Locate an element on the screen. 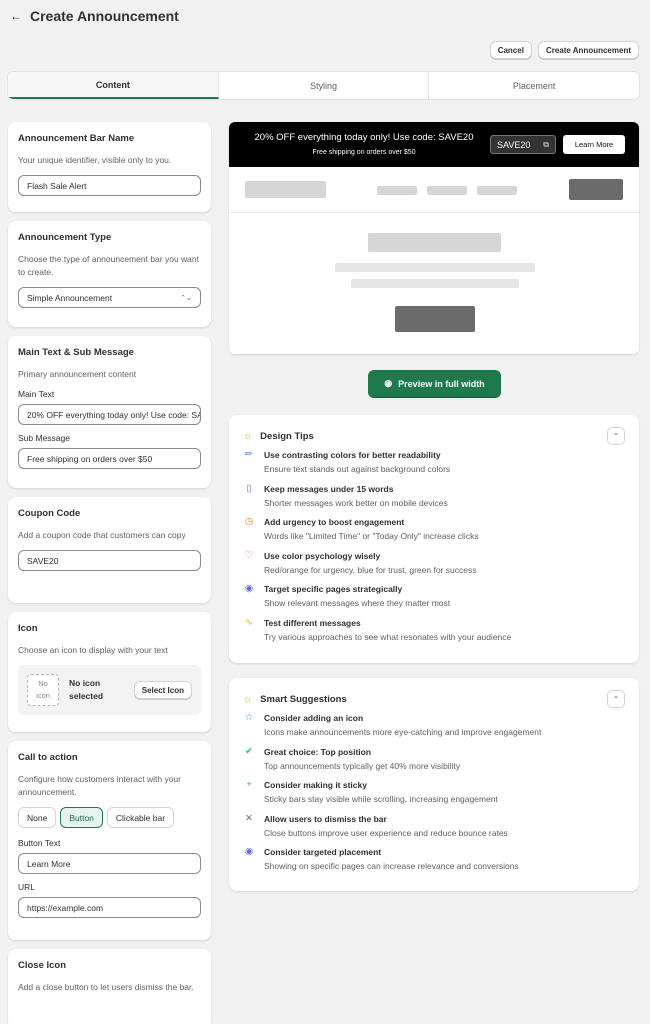  url-input: https://example.com is located at coordinates (109, 907).